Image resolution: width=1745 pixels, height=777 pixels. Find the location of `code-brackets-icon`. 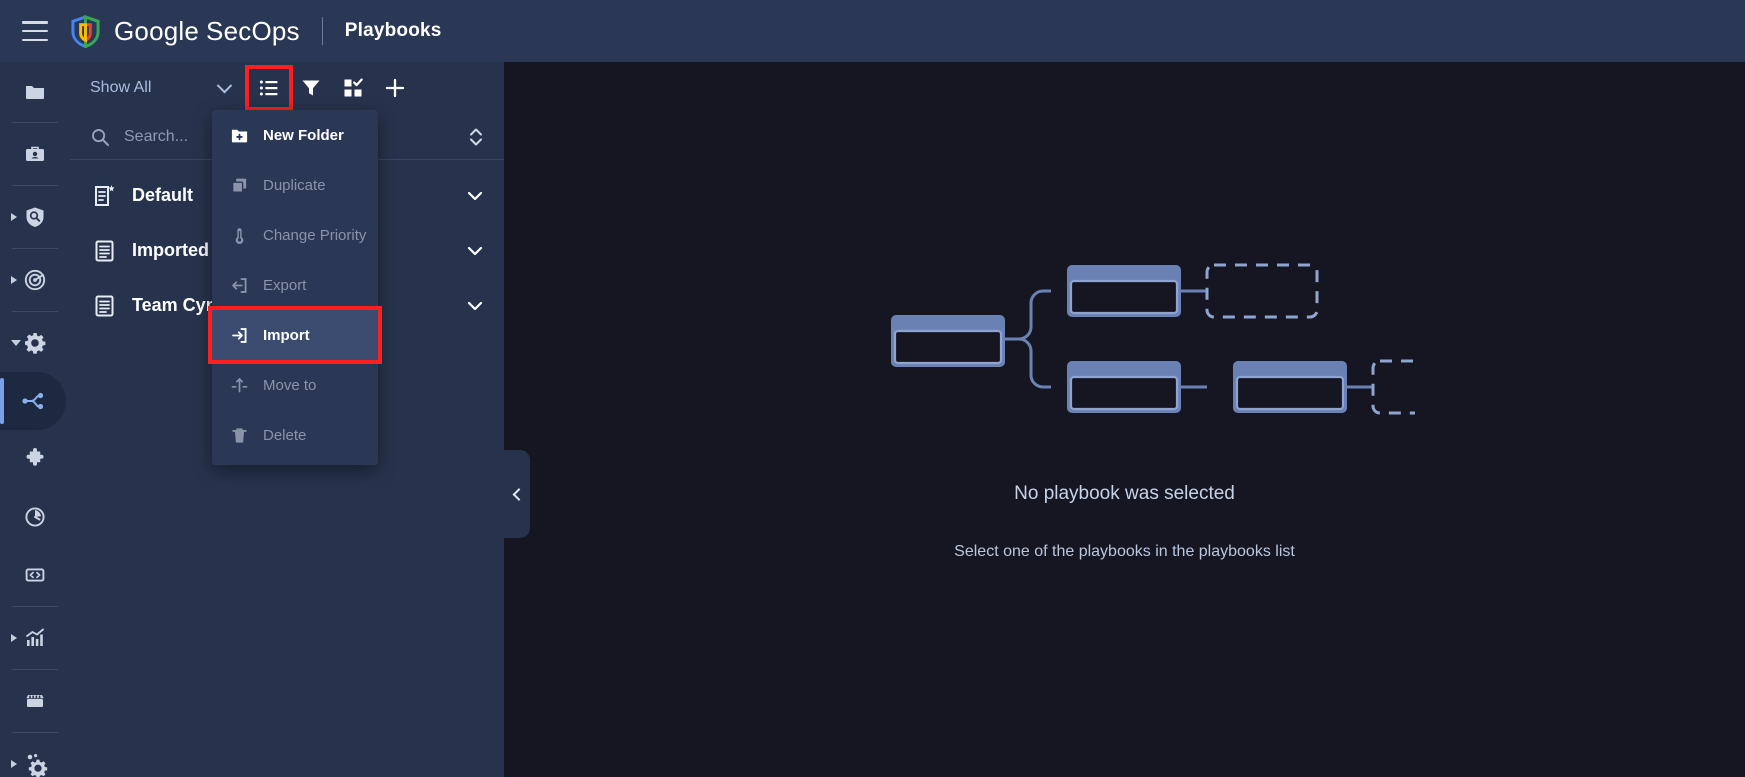

code-brackets-icon is located at coordinates (35, 575).